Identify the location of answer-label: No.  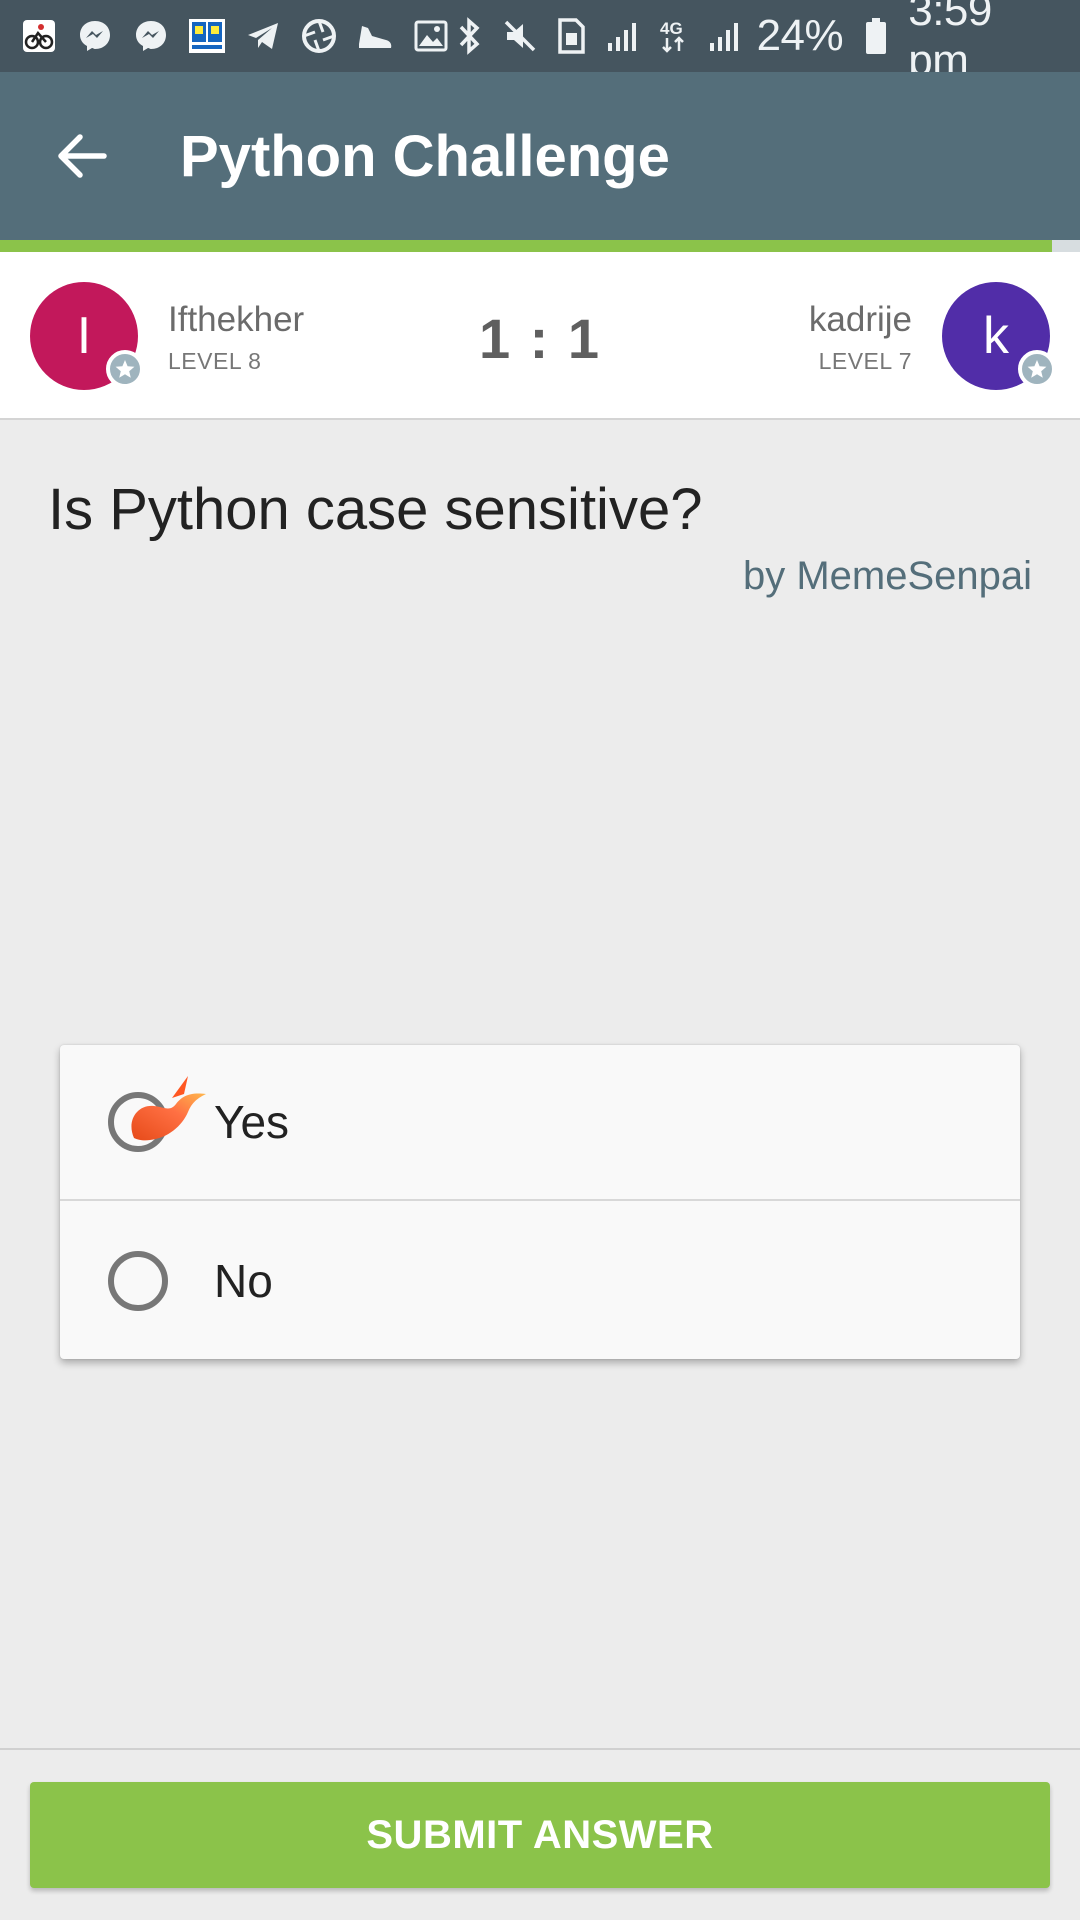
(243, 1281).